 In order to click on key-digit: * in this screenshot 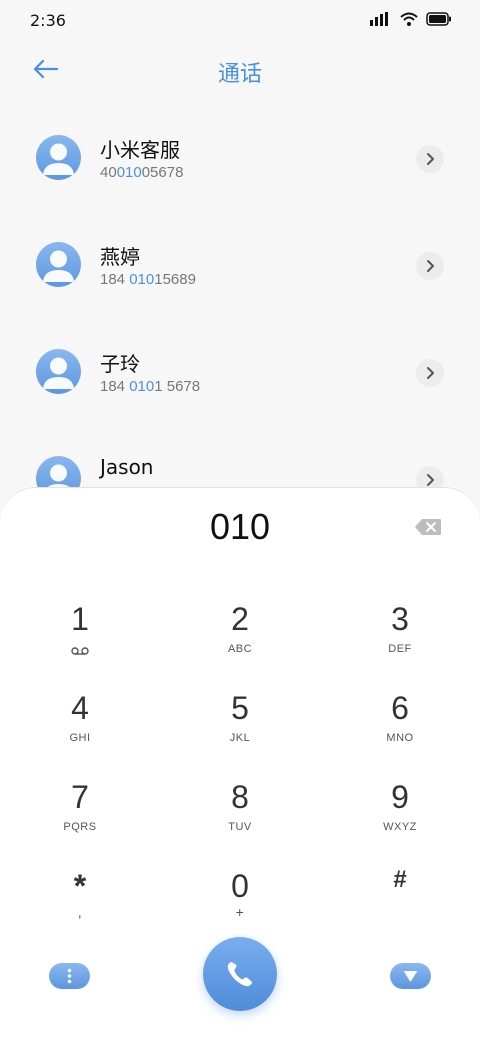, I will do `click(80, 886)`.